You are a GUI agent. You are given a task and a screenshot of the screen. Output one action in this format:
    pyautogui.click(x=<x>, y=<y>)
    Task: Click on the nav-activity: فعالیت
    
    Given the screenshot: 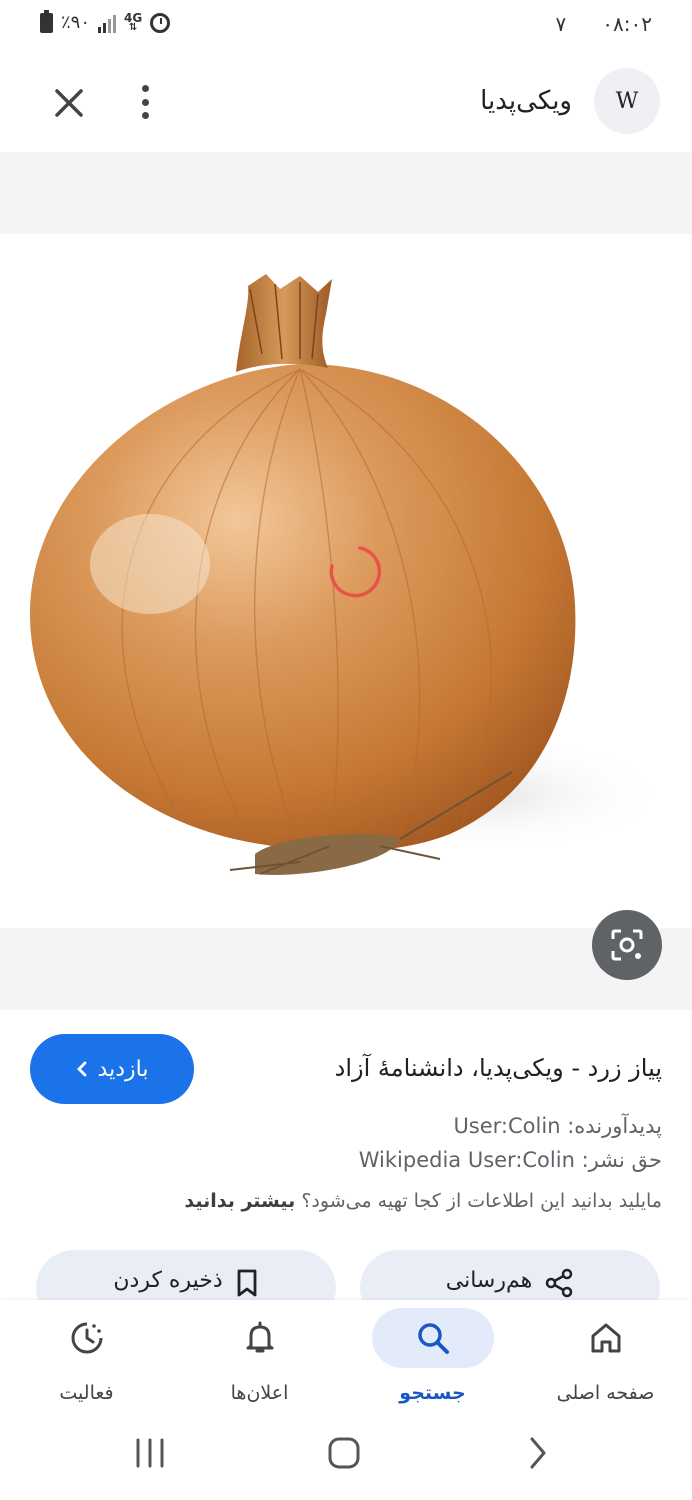 What is the action you would take?
    pyautogui.click(x=86, y=1355)
    